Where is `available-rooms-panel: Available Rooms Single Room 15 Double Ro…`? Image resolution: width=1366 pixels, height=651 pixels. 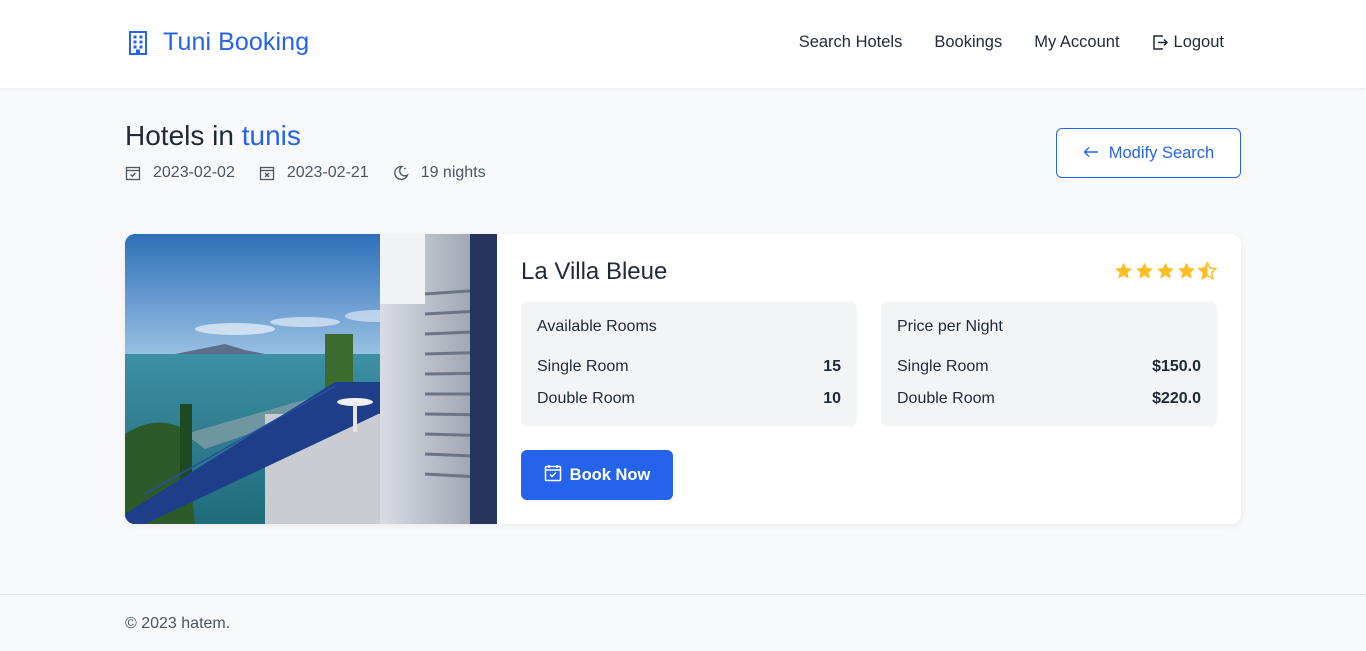
available-rooms-panel: Available Rooms Single Room 15 Double Ro… is located at coordinates (689, 364).